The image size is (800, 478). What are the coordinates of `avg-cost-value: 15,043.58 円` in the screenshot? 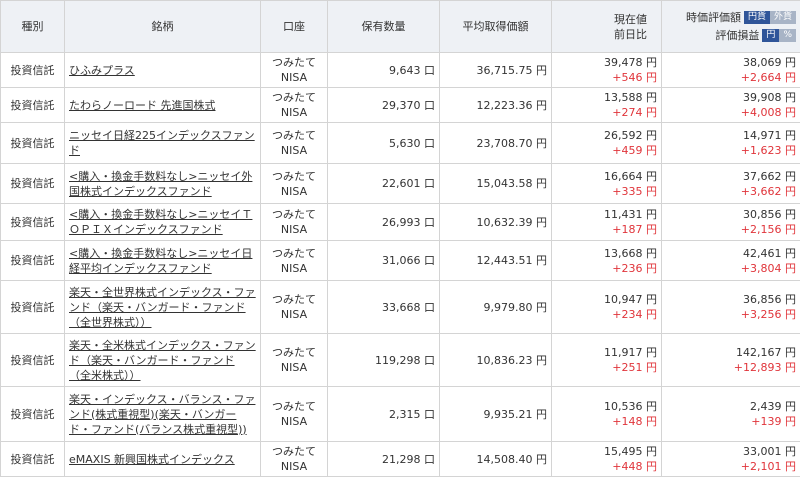 It's located at (495, 183).